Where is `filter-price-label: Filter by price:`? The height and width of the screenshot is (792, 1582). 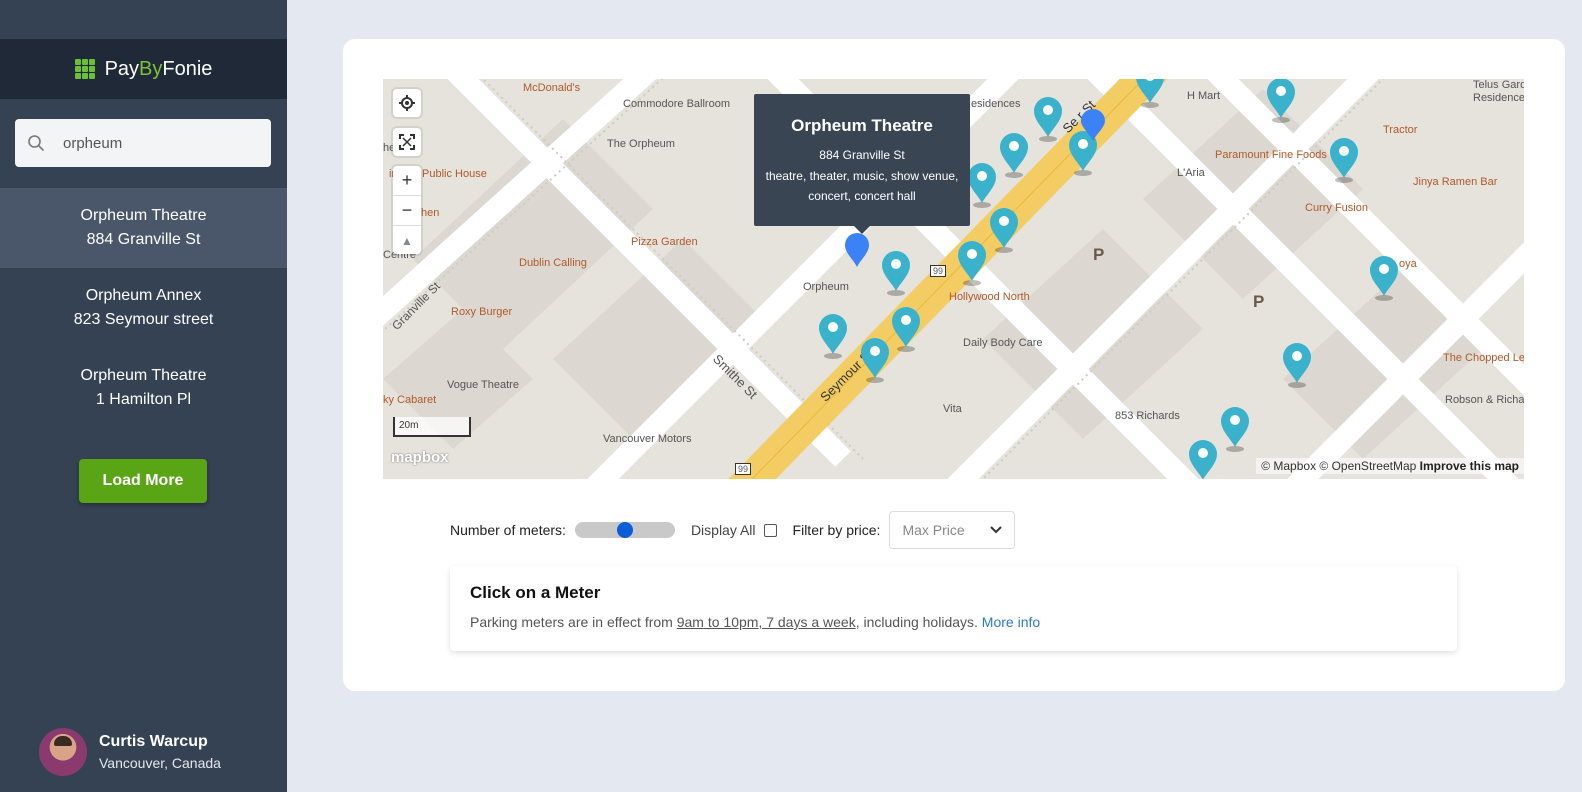 filter-price-label: Filter by price: is located at coordinates (836, 530).